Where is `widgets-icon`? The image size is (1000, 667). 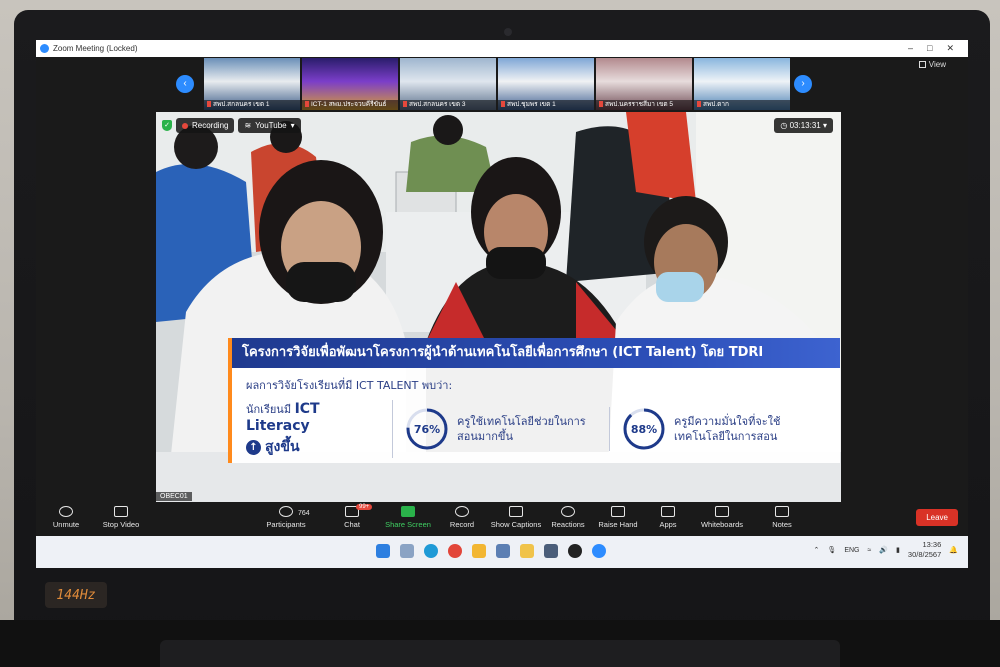 widgets-icon is located at coordinates (407, 551).